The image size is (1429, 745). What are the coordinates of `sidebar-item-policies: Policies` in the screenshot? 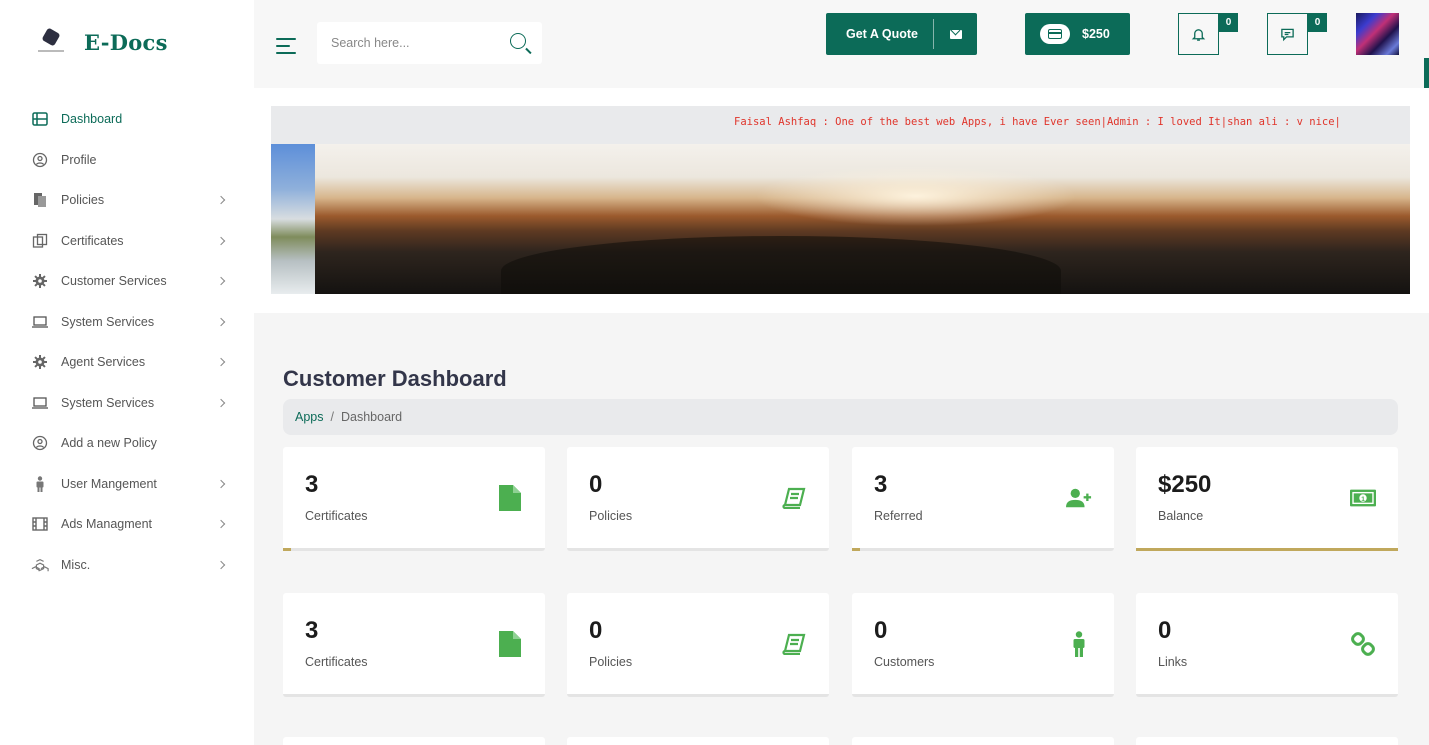 It's located at (127, 200).